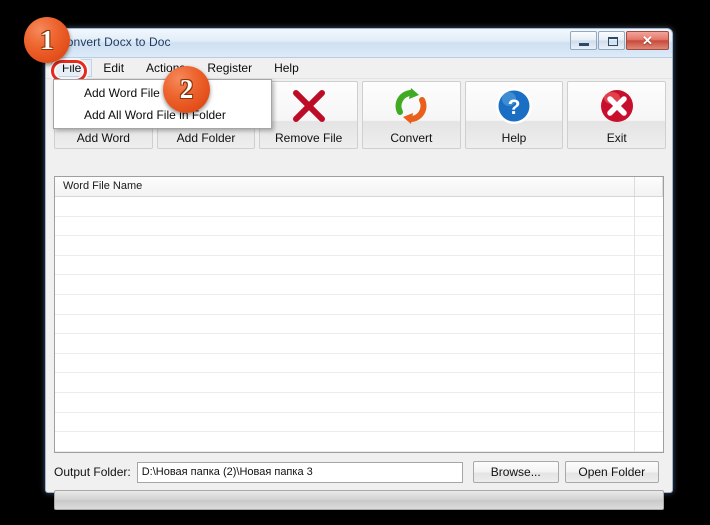 This screenshot has width=710, height=525. Describe the element at coordinates (359, 68) in the screenshot. I see `menu-bar: File Edit Actions Register Help` at that location.